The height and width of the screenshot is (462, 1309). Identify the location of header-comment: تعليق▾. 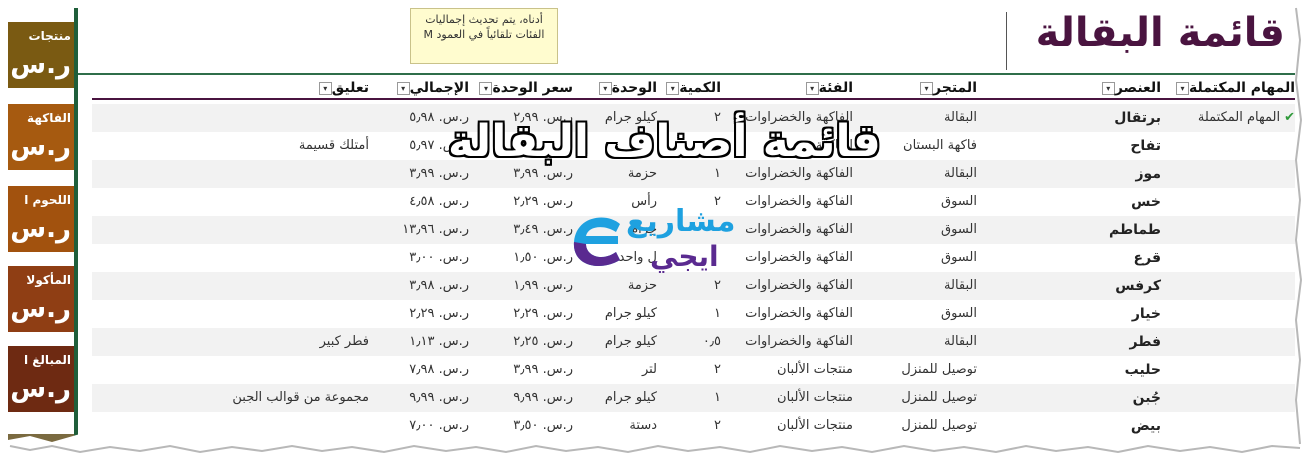
(230, 90).